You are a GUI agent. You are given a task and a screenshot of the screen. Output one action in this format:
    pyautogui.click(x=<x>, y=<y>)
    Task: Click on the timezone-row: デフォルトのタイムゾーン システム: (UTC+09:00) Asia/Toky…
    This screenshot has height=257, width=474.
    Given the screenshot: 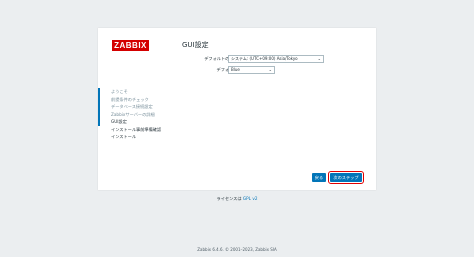 What is the action you would take?
    pyautogui.click(x=277, y=59)
    